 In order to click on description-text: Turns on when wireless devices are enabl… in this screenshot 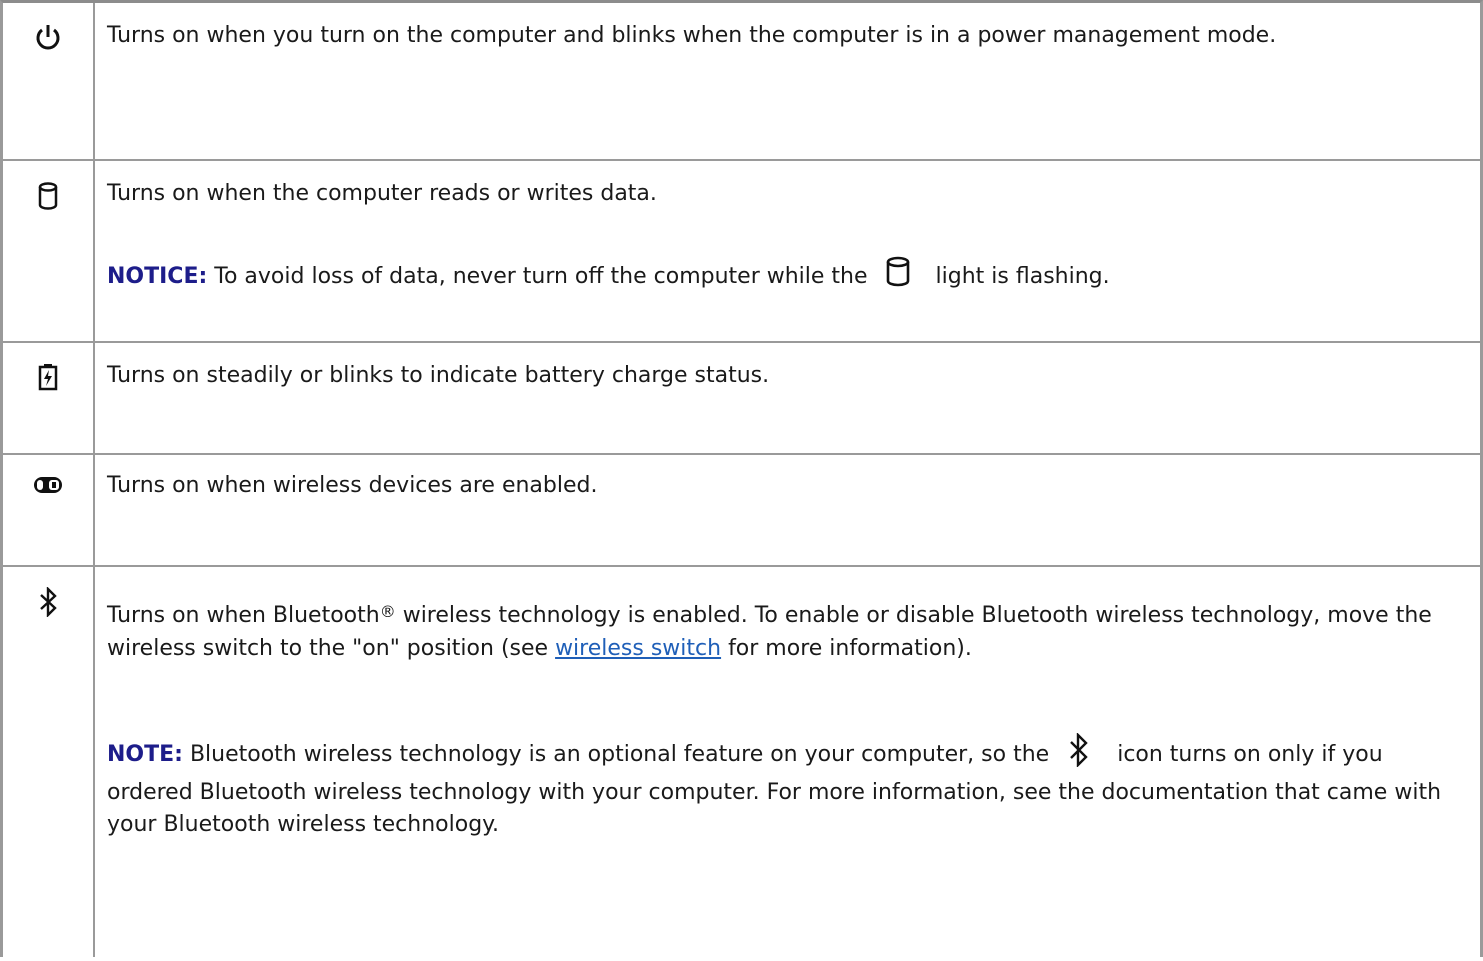, I will do `click(352, 485)`.